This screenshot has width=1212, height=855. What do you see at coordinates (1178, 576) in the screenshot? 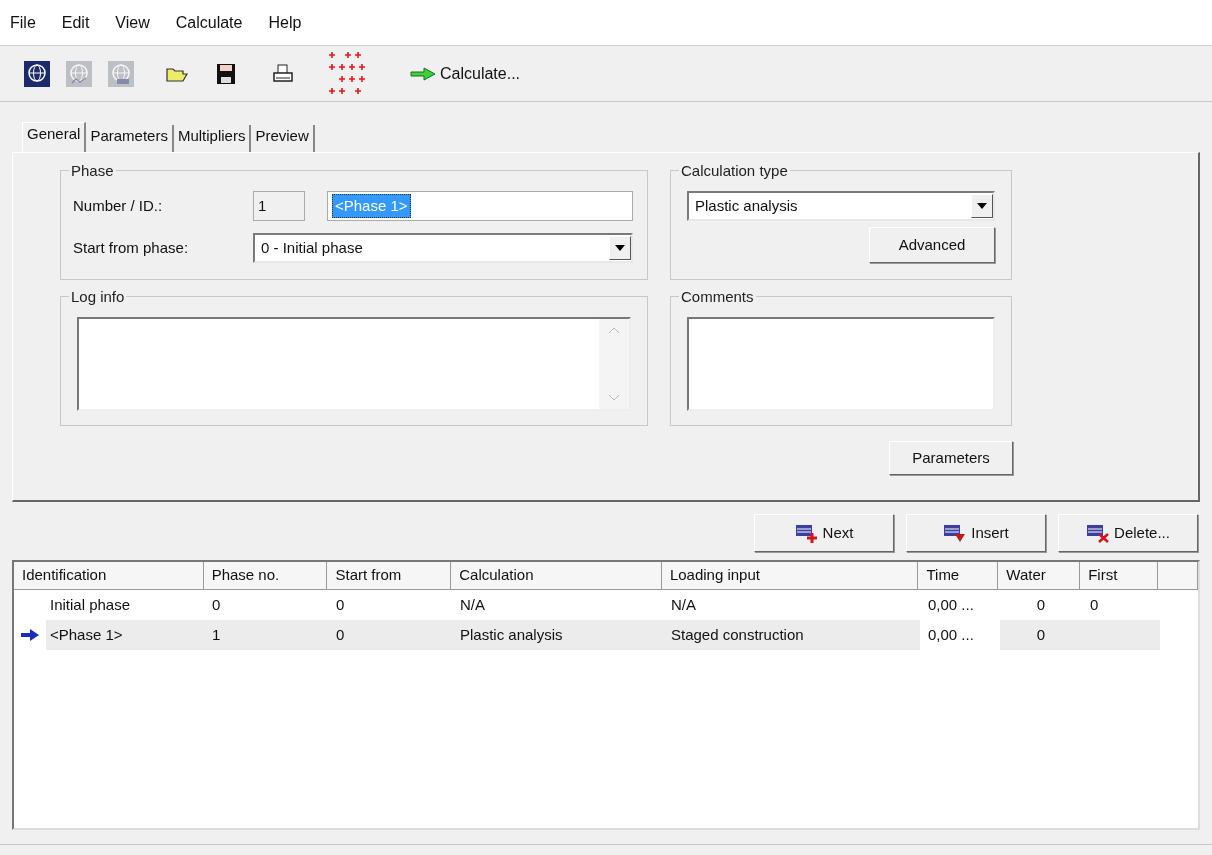
I see `column-header` at bounding box center [1178, 576].